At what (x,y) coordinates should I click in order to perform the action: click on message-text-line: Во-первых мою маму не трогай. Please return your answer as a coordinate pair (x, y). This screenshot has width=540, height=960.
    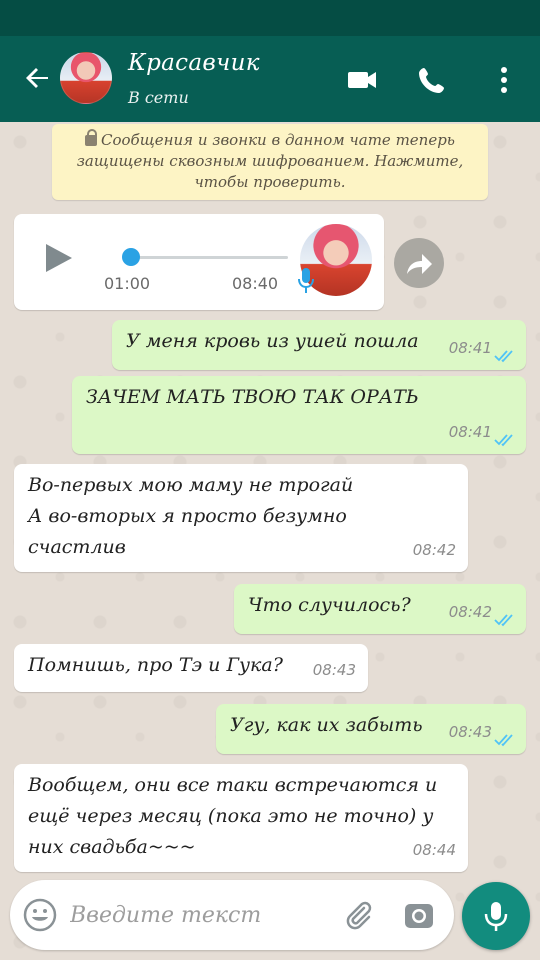
    Looking at the image, I should click on (191, 485).